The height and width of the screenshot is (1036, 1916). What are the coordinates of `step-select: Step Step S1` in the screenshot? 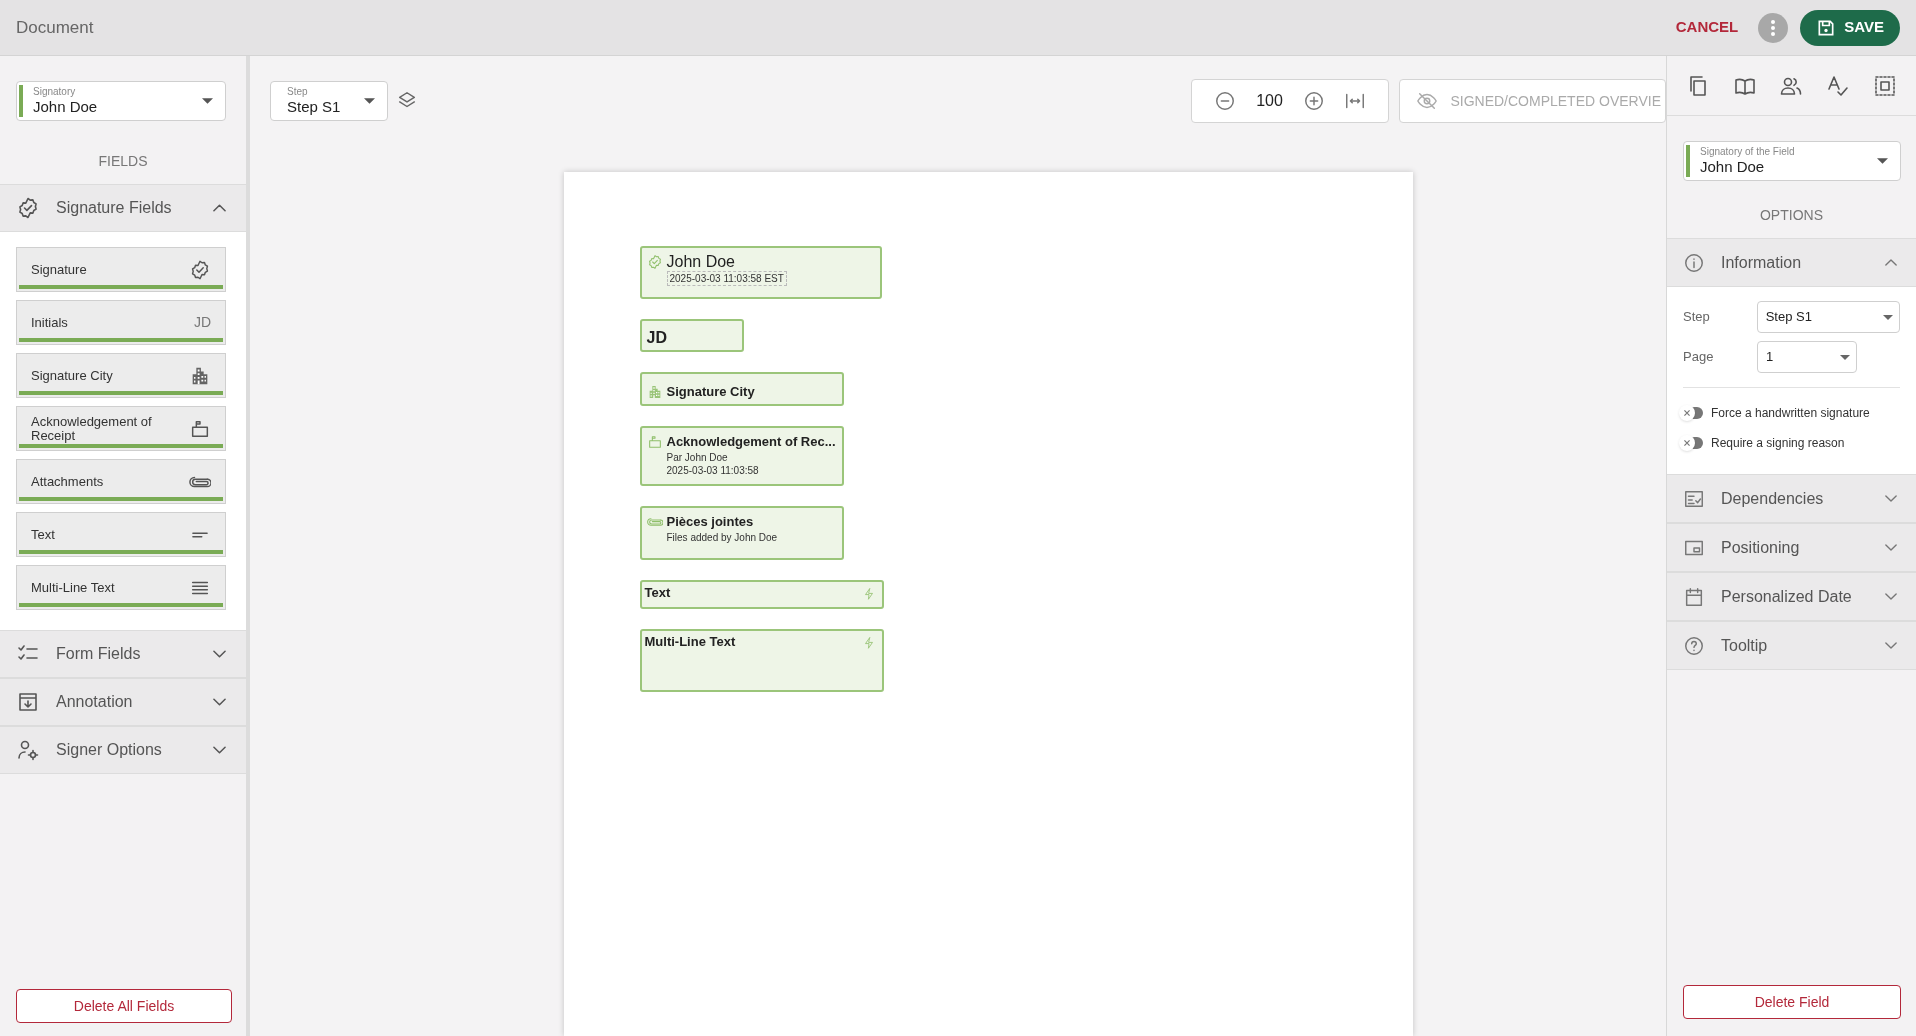 It's located at (329, 101).